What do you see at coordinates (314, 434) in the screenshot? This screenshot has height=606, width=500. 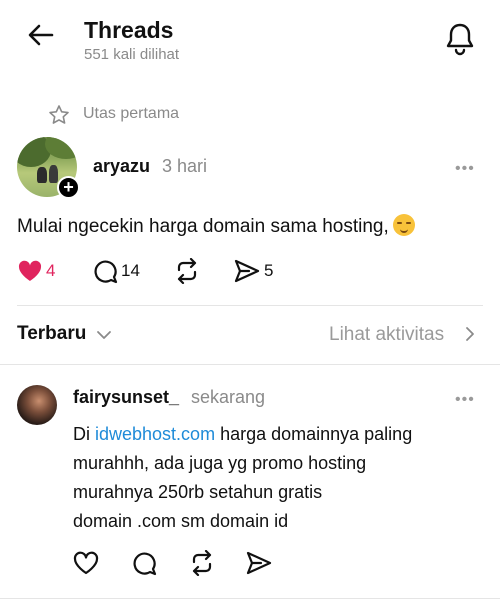 I see `comment-text-rest: harga domainnya paling` at bounding box center [314, 434].